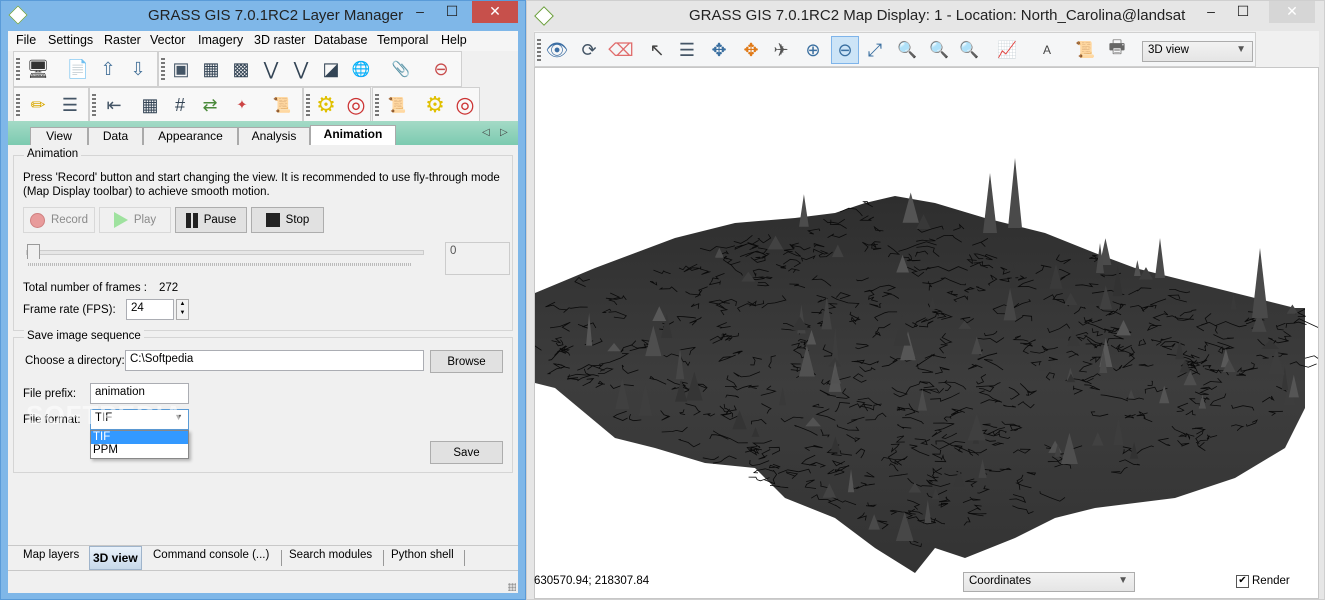 The height and width of the screenshot is (600, 1325). What do you see at coordinates (33, 251) in the screenshot?
I see `slider-handle` at bounding box center [33, 251].